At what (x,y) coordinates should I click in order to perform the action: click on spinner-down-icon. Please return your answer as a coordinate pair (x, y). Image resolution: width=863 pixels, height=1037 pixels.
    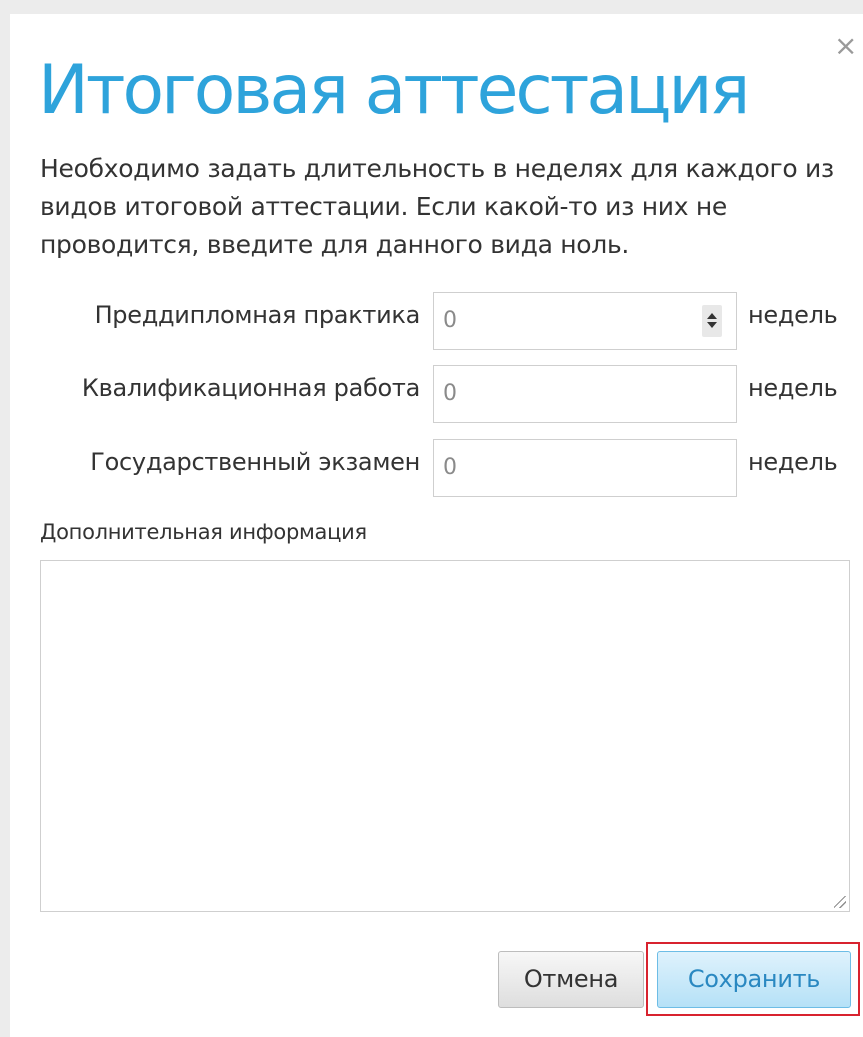
    Looking at the image, I should click on (712, 325).